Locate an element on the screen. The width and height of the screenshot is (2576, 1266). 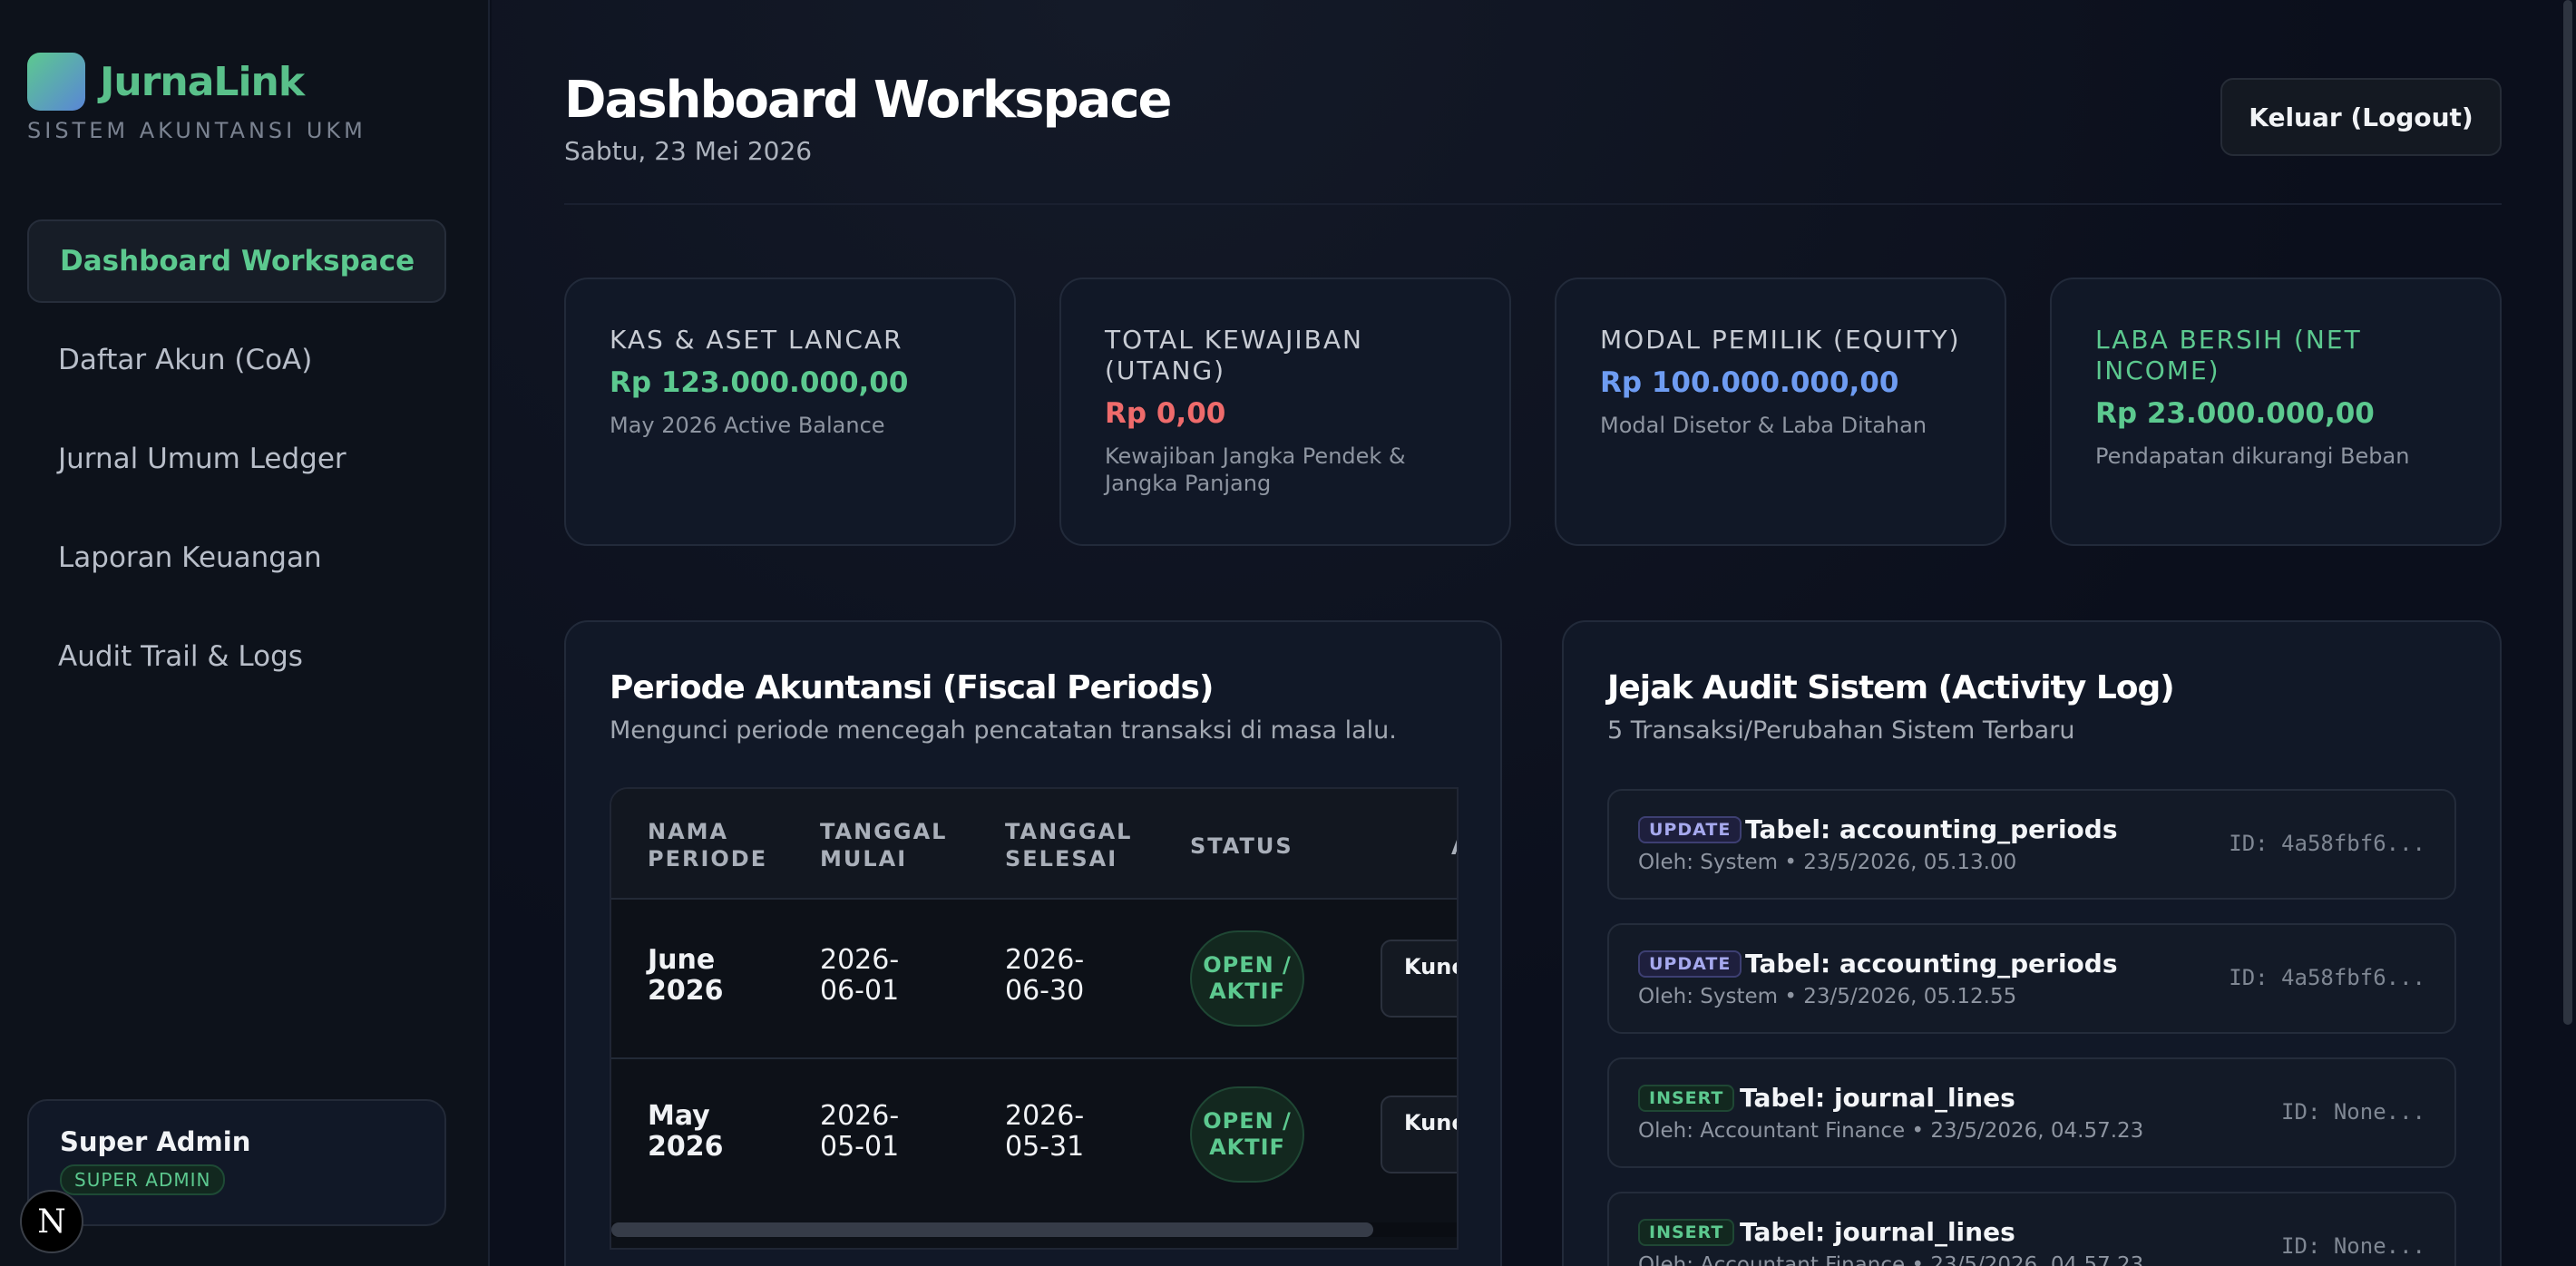
table-horizontal-scrollbar is located at coordinates (1034, 1229).